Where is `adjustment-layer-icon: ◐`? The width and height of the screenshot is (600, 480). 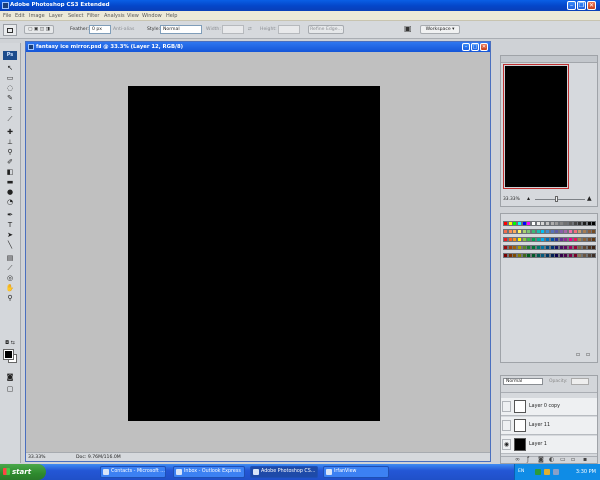 adjustment-layer-icon: ◐ is located at coordinates (551, 460).